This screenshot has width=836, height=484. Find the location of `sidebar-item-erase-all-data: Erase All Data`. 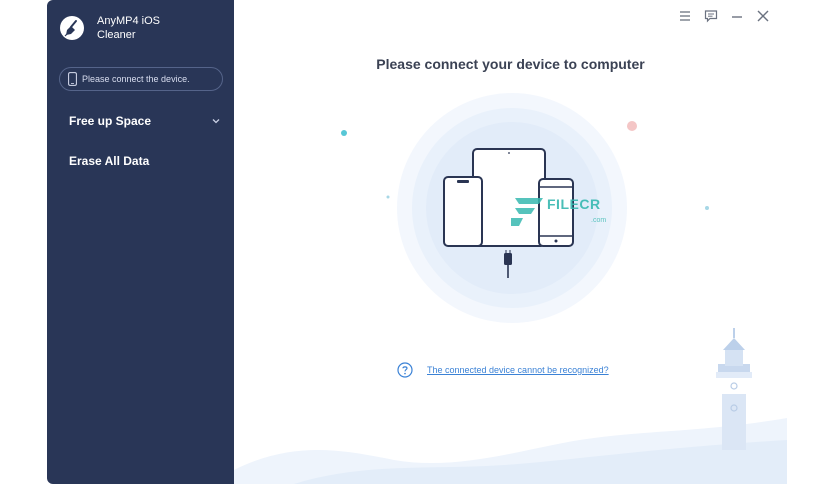

sidebar-item-erase-all-data: Erase All Data is located at coordinates (149, 161).